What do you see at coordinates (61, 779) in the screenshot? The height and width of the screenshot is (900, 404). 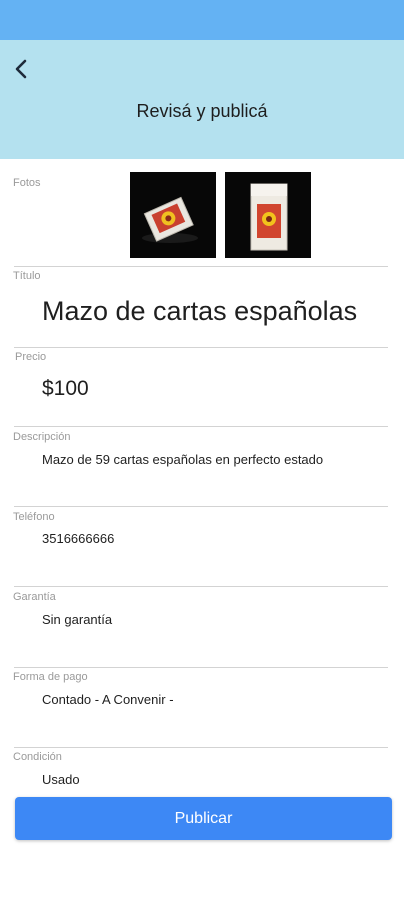 I see `condition-value: Usado` at bounding box center [61, 779].